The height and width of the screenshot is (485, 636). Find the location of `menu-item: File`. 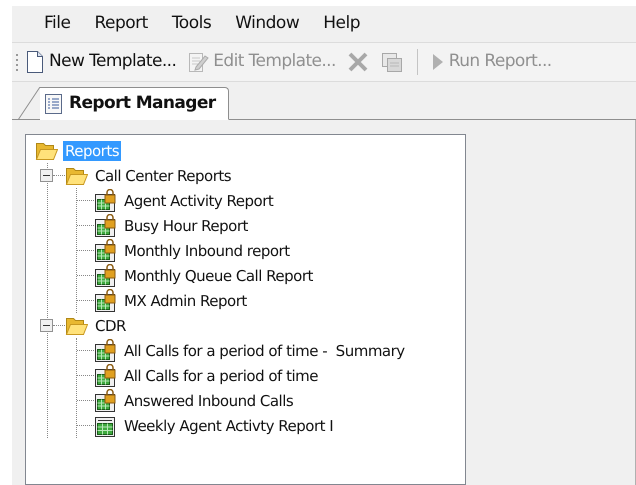

menu-item: File is located at coordinates (57, 24).